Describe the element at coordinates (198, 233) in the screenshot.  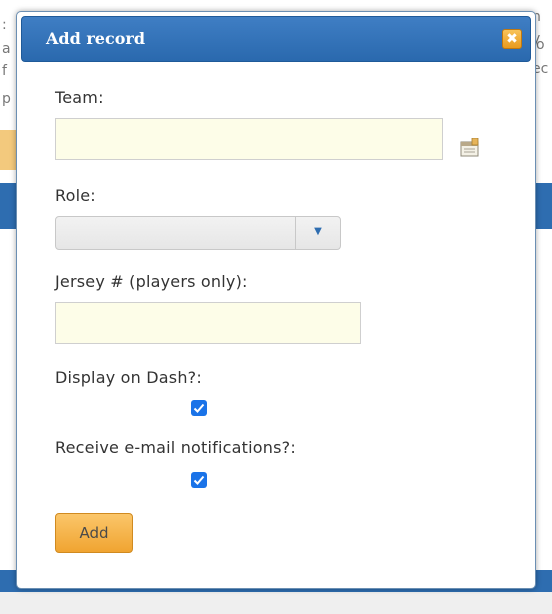
I see `role-select: ▼` at that location.